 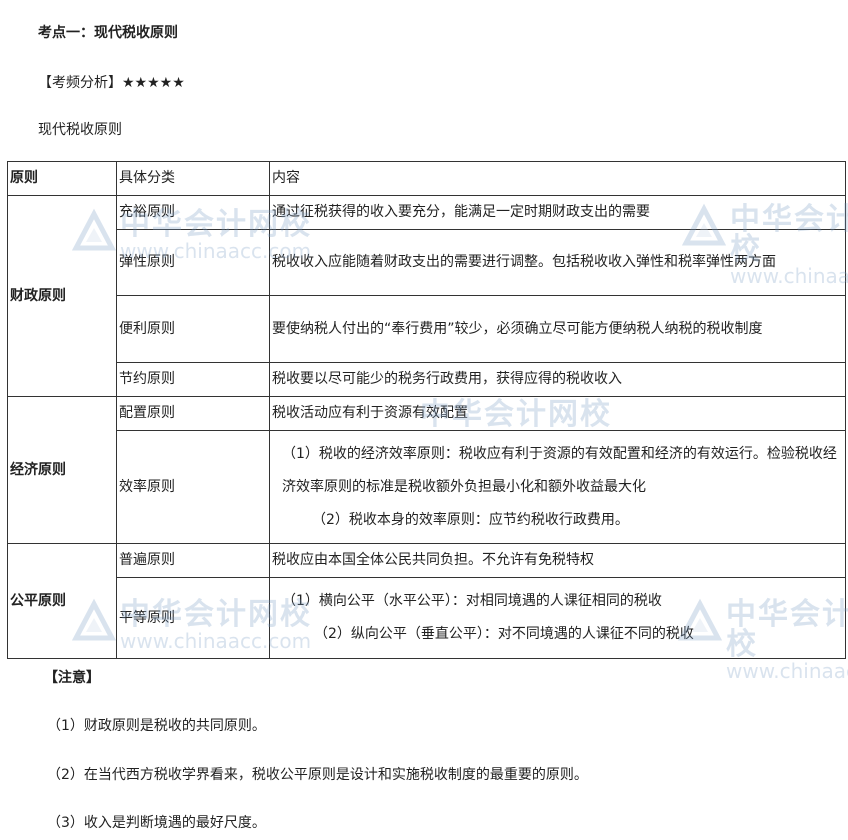 I want to click on table-row: 节约原则 税收要以尽可能少的税务行政费用，获得应得的税收收入, so click(x=427, y=380).